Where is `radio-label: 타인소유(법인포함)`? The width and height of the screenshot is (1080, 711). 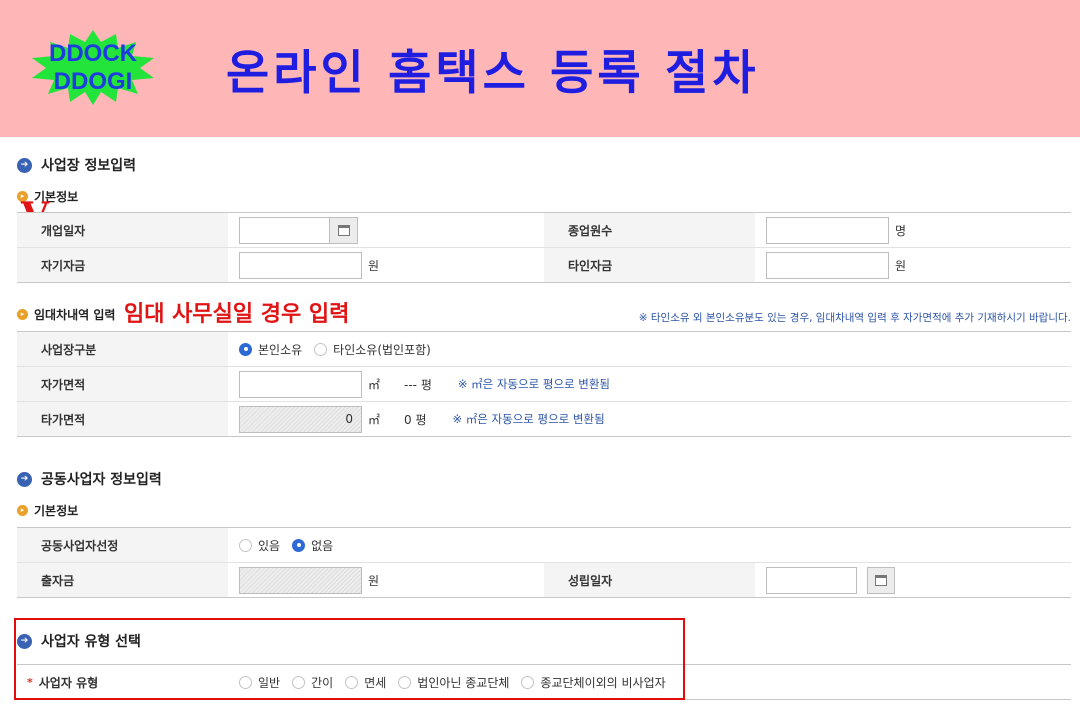
radio-label: 타인소유(법인포함) is located at coordinates (382, 349).